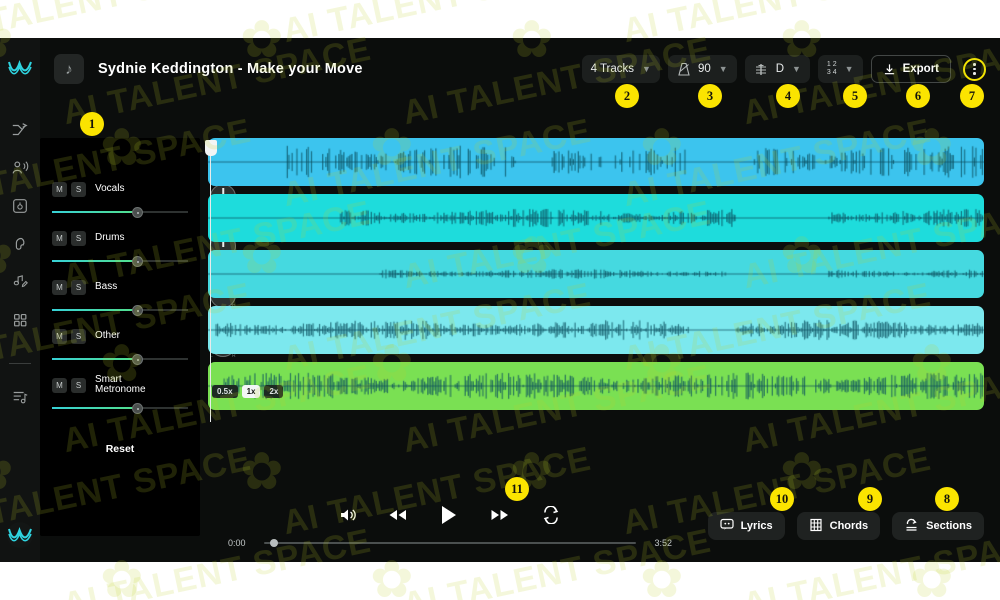  I want to click on playhead-handle, so click(211, 148).